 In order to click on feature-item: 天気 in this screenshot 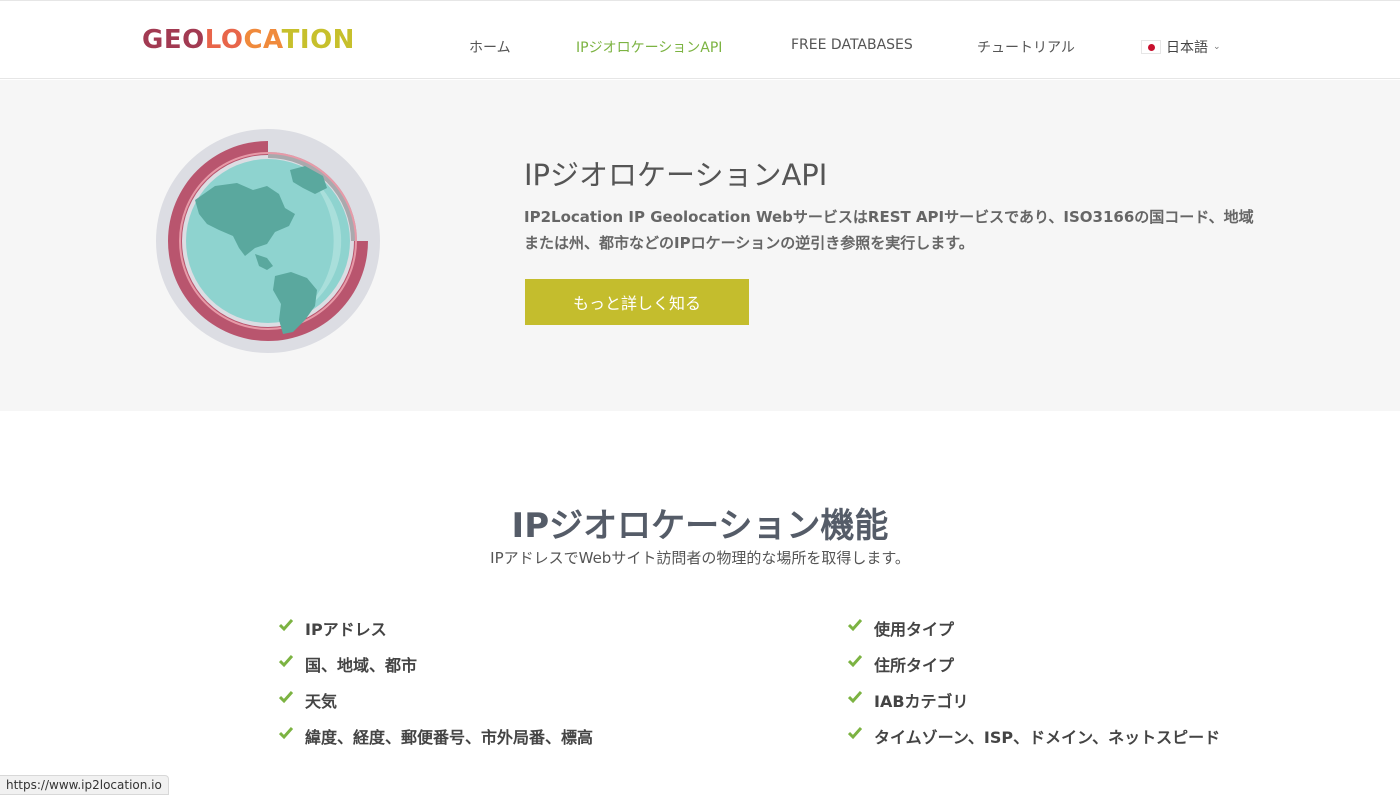, I will do `click(436, 700)`.